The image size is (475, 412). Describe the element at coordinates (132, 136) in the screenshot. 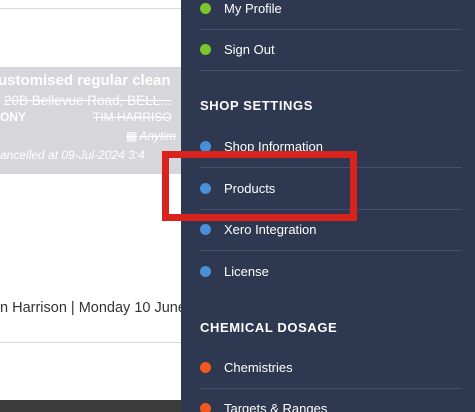

I see `calendar-icon: ▦` at that location.